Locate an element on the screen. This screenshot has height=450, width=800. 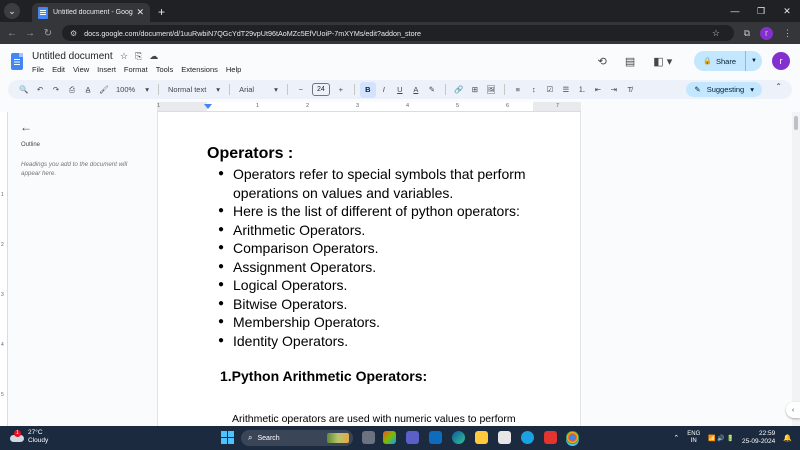
star-icon: ☆ is located at coordinates (124, 56).